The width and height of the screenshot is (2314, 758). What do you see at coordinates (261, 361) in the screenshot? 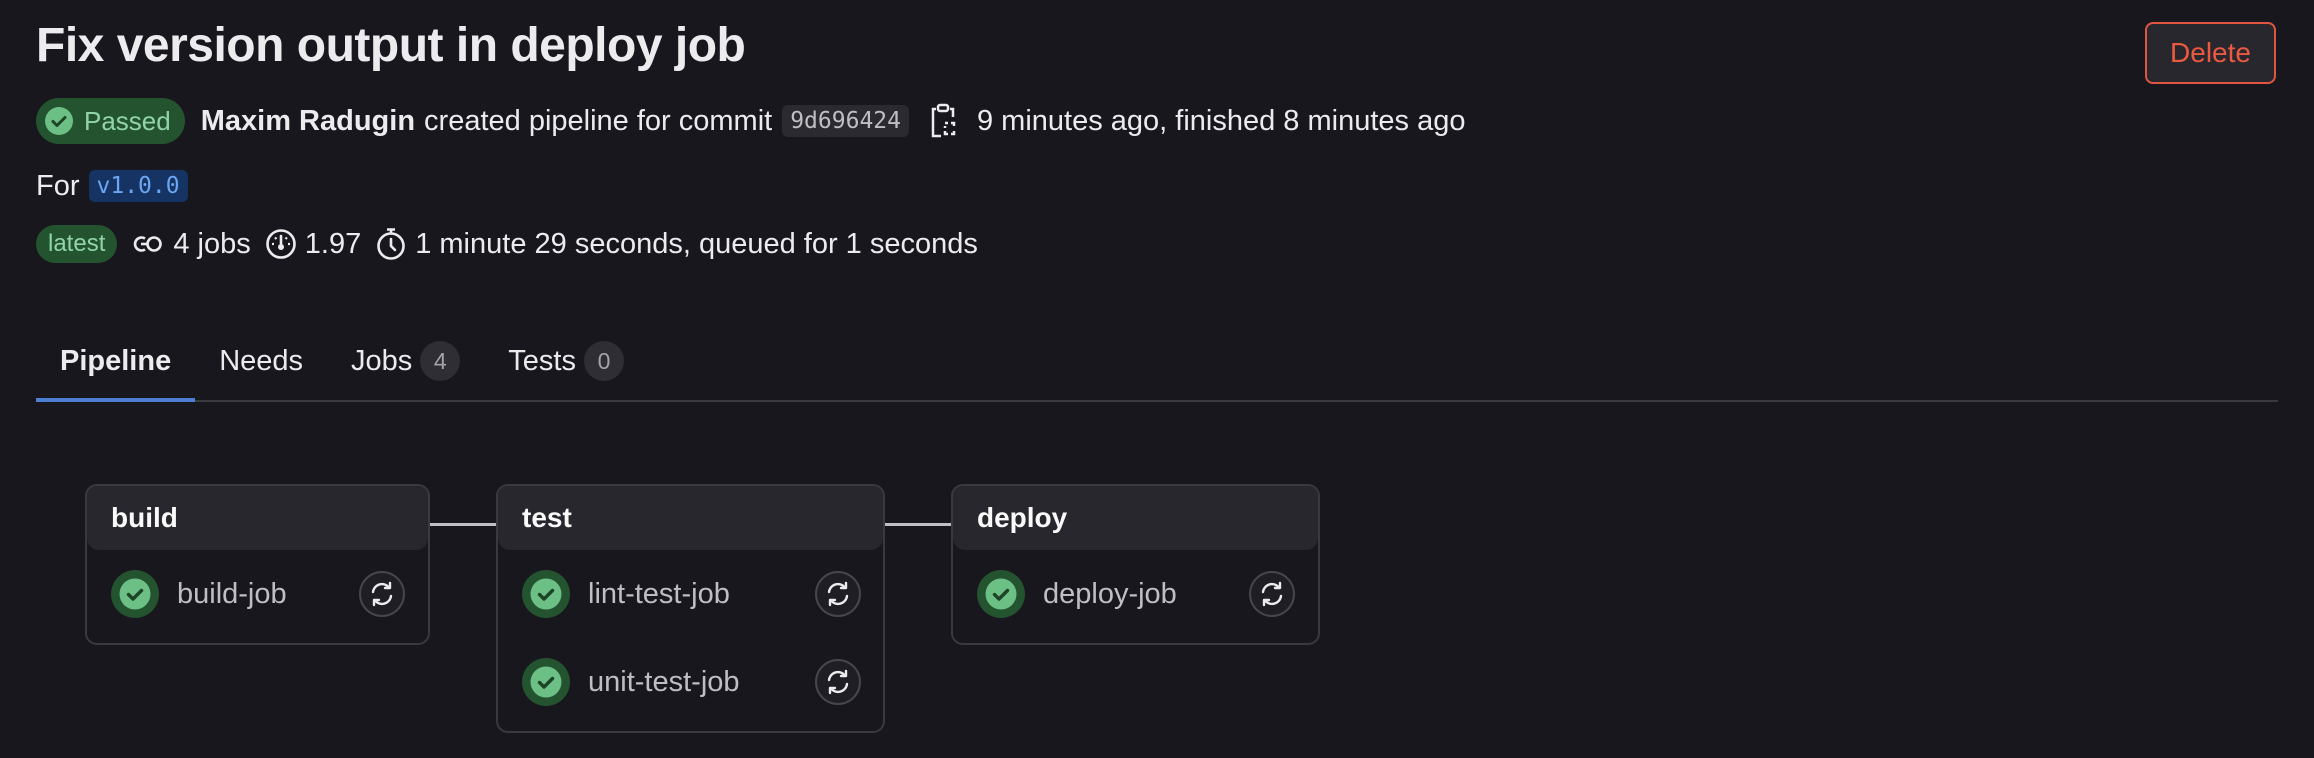
I see `tab-needs: Needs` at bounding box center [261, 361].